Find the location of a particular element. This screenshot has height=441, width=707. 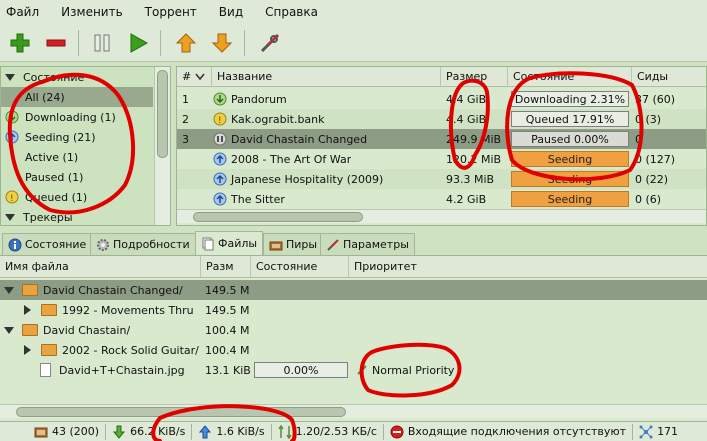

queue-down-icon is located at coordinates (222, 43).